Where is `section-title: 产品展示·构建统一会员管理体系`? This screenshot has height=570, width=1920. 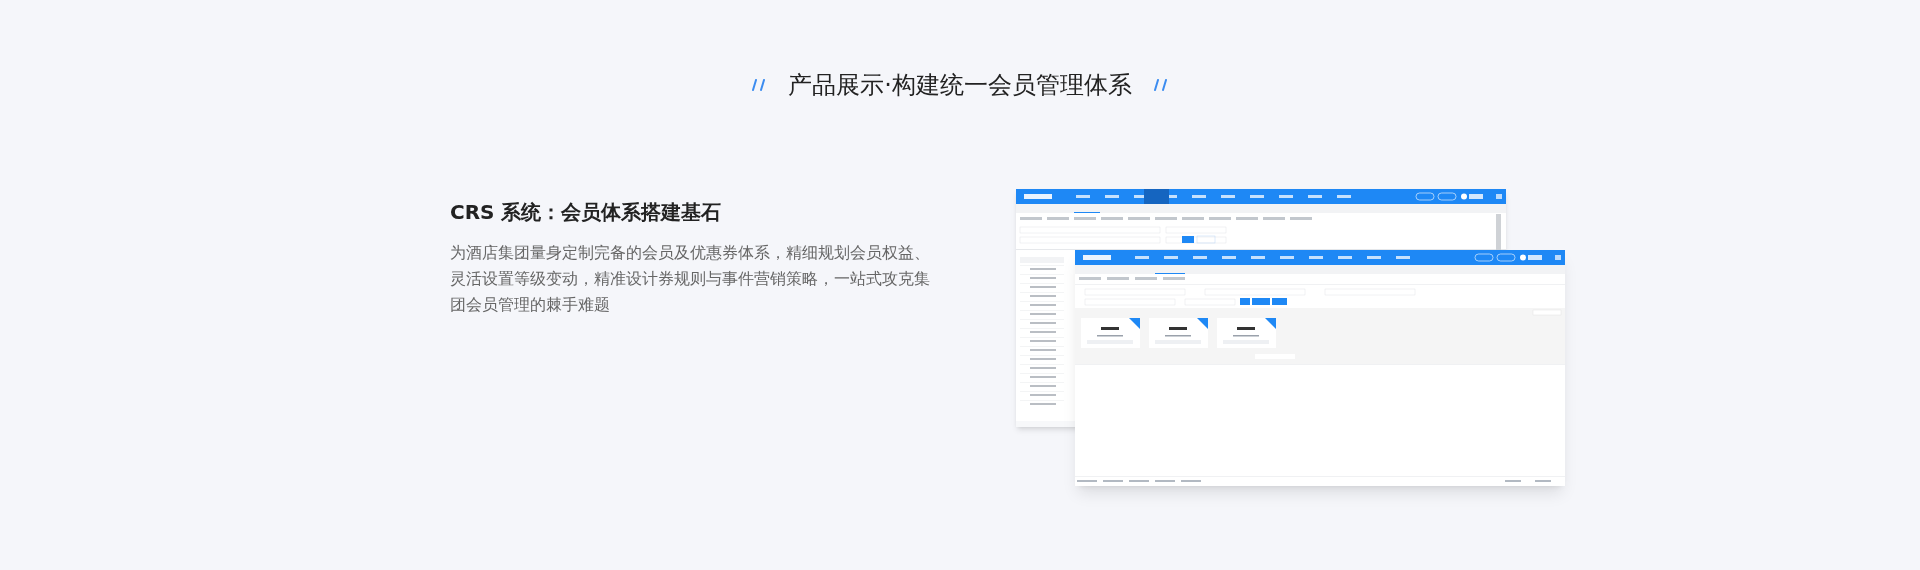
section-title: 产品展示·构建统一会员管理体系 is located at coordinates (960, 85).